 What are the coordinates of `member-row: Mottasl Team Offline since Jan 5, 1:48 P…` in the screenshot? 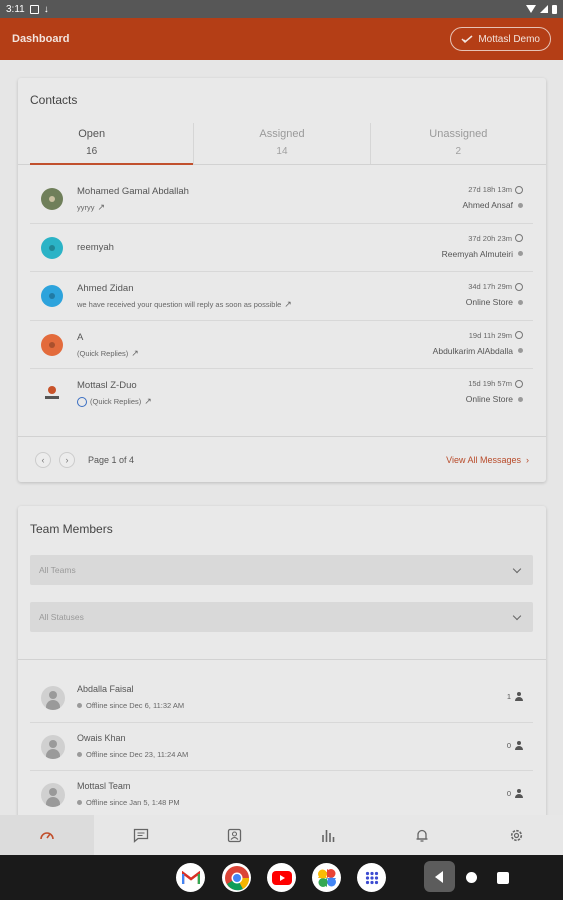 It's located at (281, 793).